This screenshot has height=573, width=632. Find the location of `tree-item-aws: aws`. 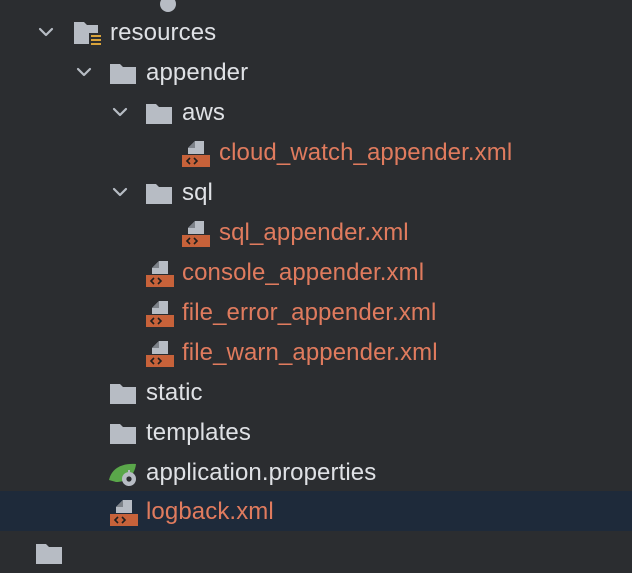

tree-item-aws: aws is located at coordinates (316, 112).